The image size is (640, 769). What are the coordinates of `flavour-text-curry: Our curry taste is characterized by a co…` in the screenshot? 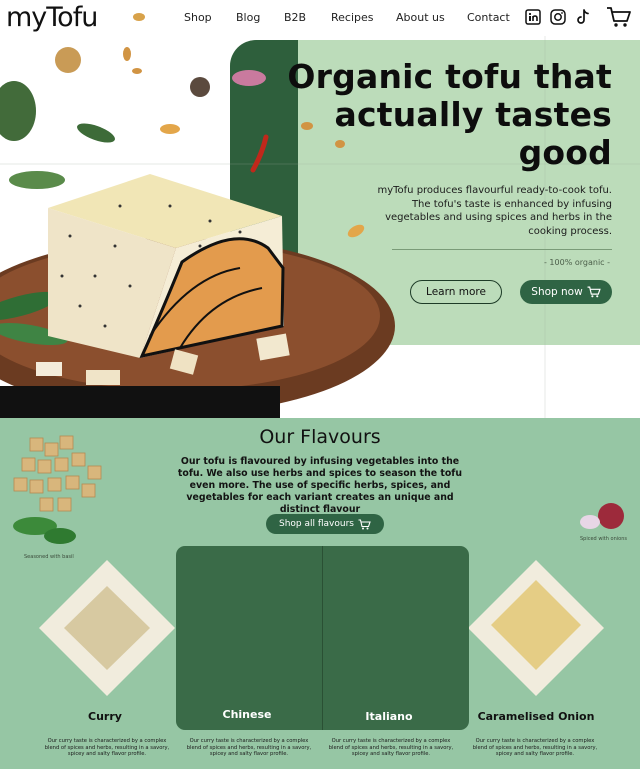 It's located at (107, 747).